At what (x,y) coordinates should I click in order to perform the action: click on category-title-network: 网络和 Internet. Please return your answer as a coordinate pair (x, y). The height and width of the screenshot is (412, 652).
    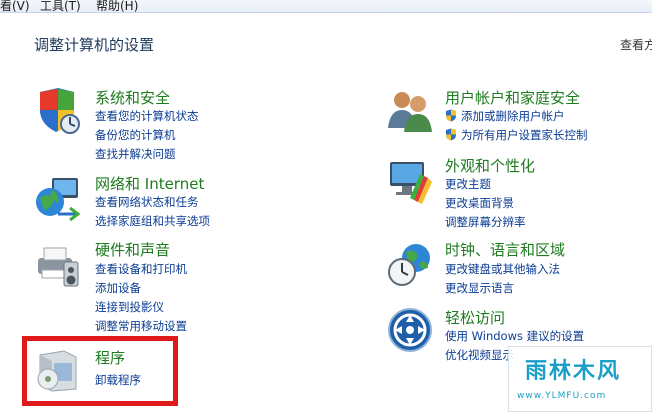
    Looking at the image, I should click on (149, 183).